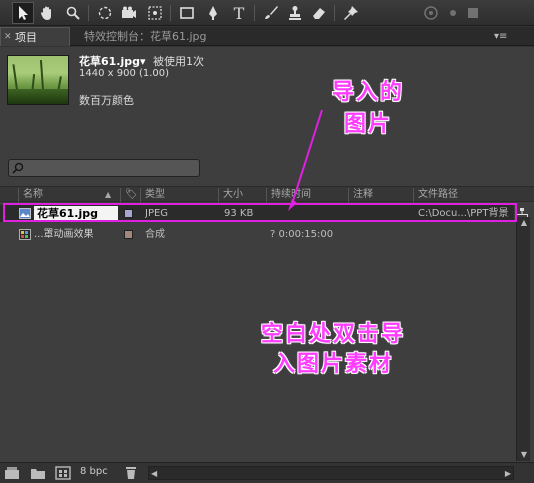 The height and width of the screenshot is (483, 534). I want to click on preview-file-name: 花草61.jpg▾, so click(112, 61).